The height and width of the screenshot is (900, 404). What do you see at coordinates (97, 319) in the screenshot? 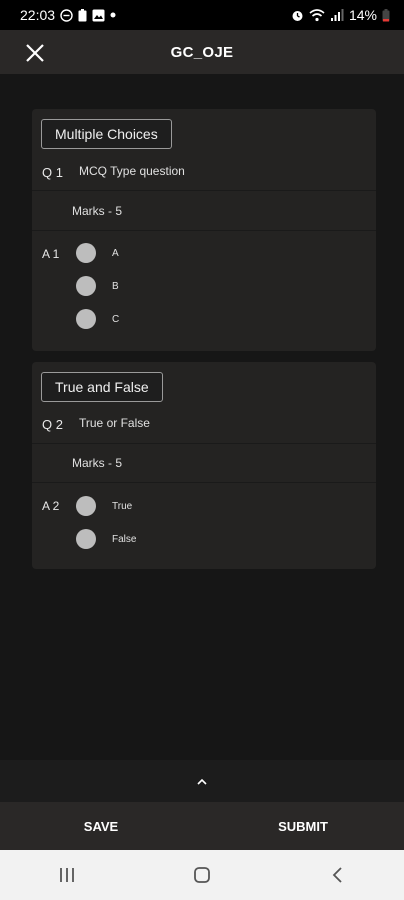
I see `option-c: C` at bounding box center [97, 319].